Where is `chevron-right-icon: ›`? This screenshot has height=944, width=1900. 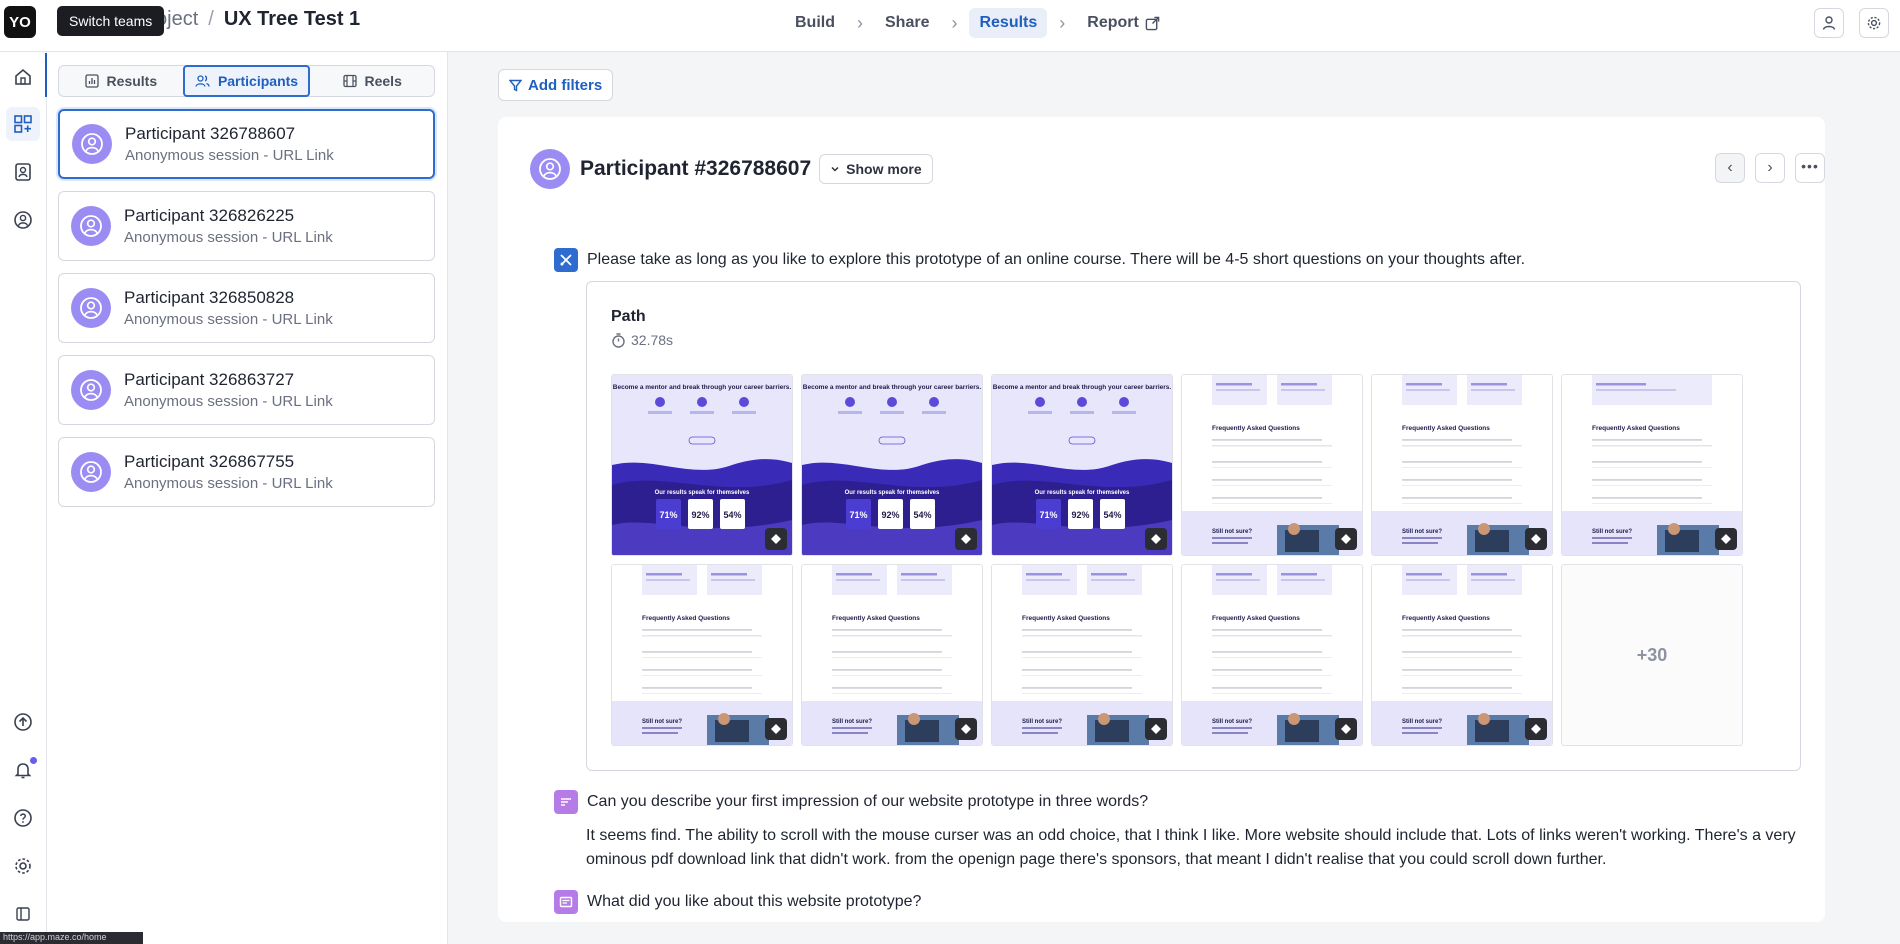 chevron-right-icon: › is located at coordinates (1062, 22).